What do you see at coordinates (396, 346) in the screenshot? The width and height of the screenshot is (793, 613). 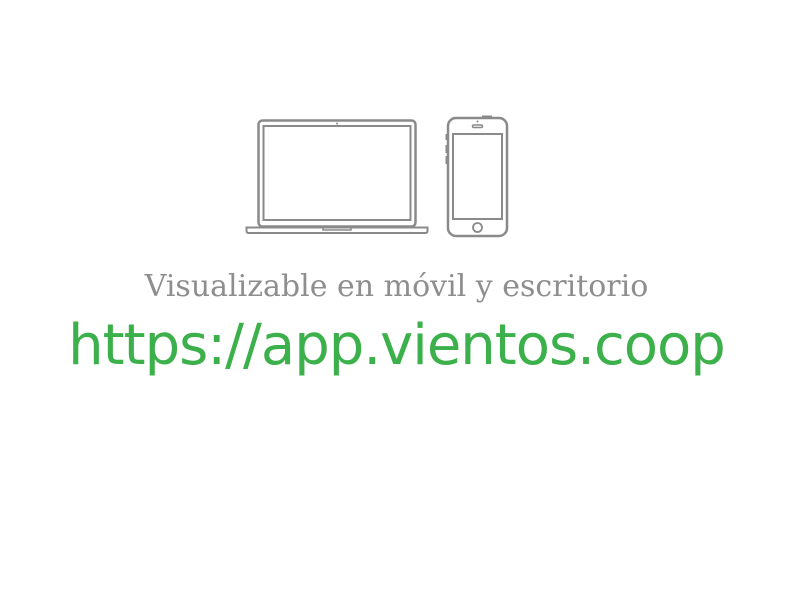 I see `app-url-link: https://app.vientos.coop` at bounding box center [396, 346].